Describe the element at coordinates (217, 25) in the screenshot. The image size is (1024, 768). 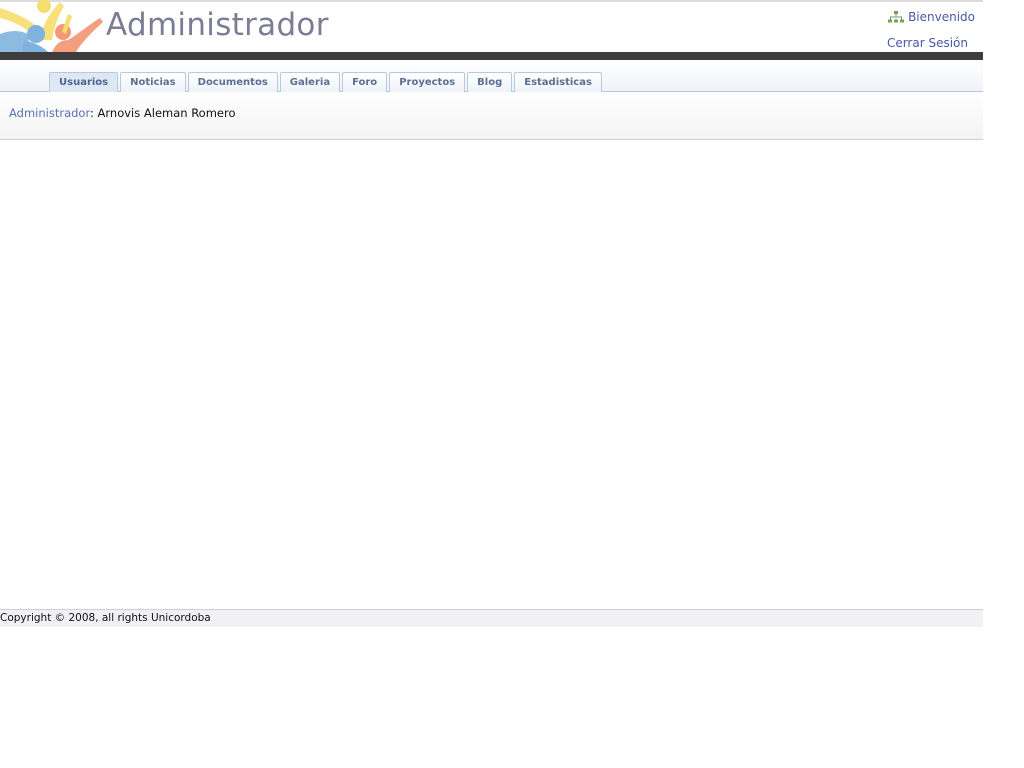
I see `app-title: Administrador` at that location.